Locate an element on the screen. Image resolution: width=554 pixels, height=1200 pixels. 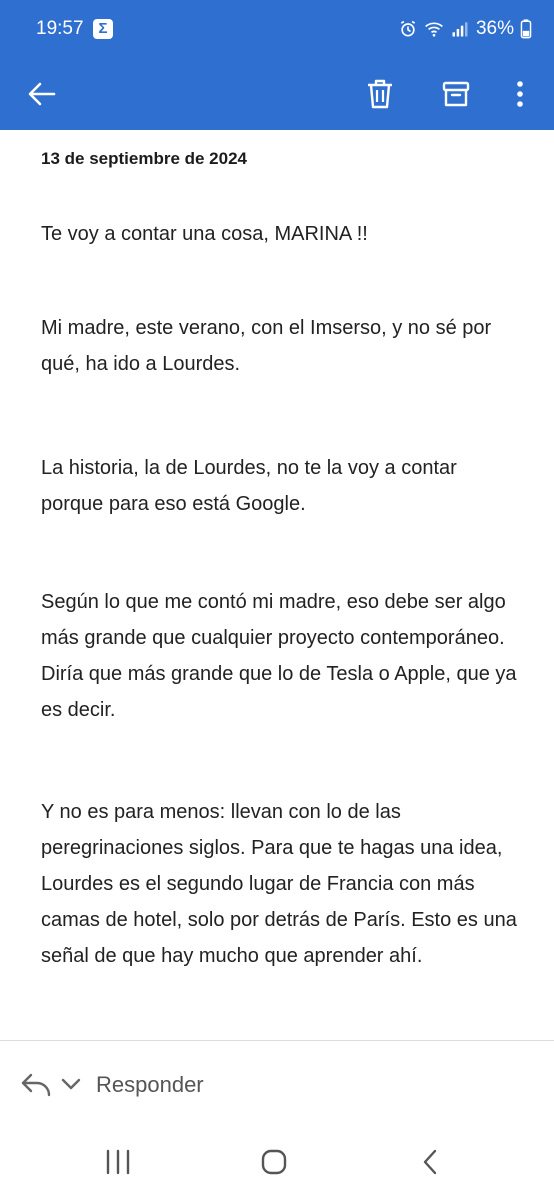
alarm-icon is located at coordinates (408, 28).